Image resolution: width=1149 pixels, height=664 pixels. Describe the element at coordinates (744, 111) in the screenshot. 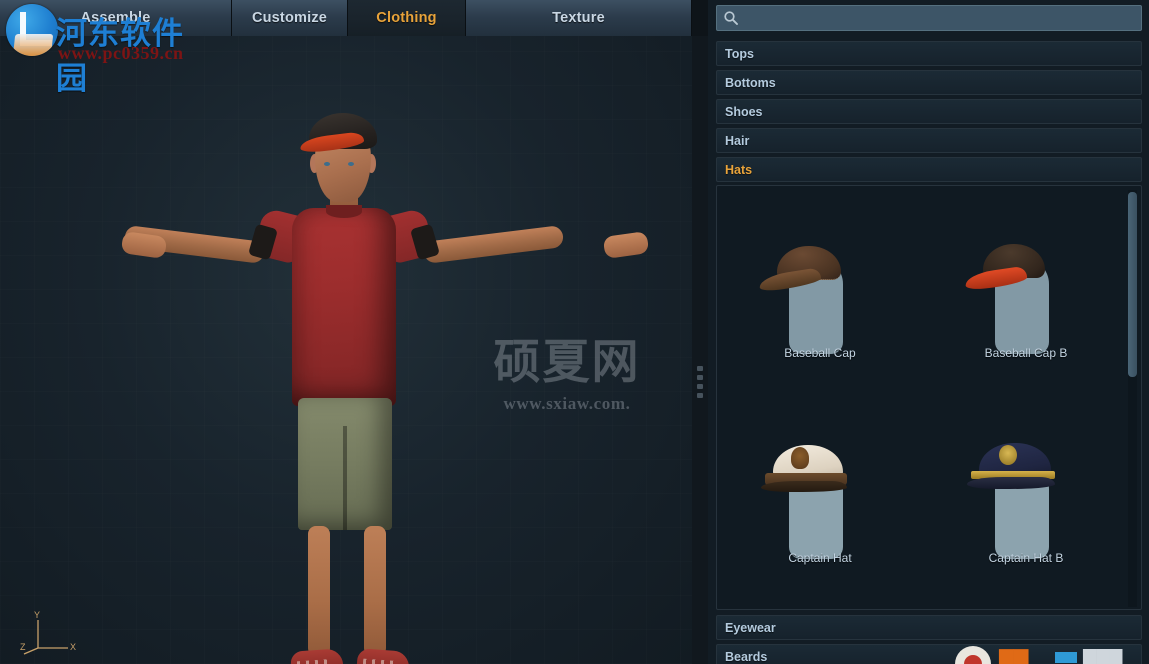

I see `category-shoes-label: Shoes` at that location.